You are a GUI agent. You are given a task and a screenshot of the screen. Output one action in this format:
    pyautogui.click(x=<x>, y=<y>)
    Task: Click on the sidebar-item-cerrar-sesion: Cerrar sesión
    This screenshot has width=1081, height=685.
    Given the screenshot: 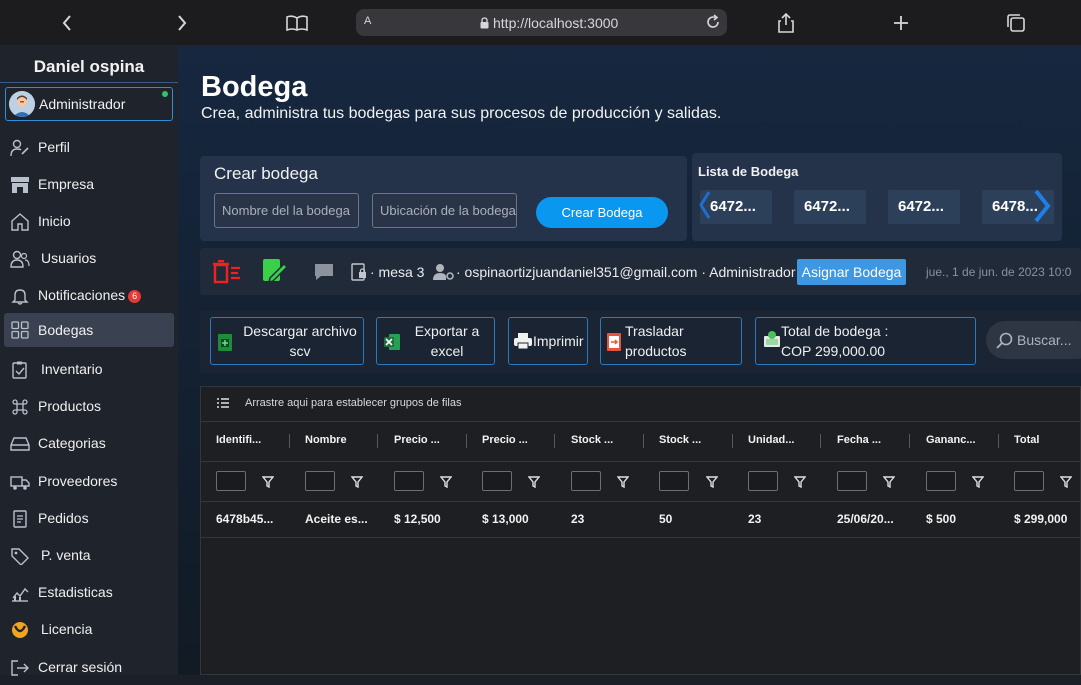 What is the action you would take?
    pyautogui.click(x=89, y=668)
    